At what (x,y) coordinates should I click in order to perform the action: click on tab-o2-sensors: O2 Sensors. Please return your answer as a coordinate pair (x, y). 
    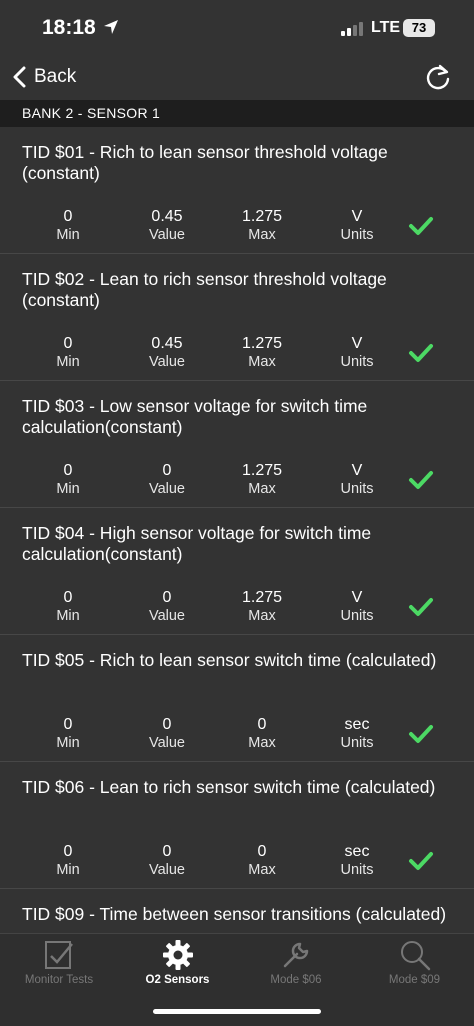
    Looking at the image, I should click on (178, 964).